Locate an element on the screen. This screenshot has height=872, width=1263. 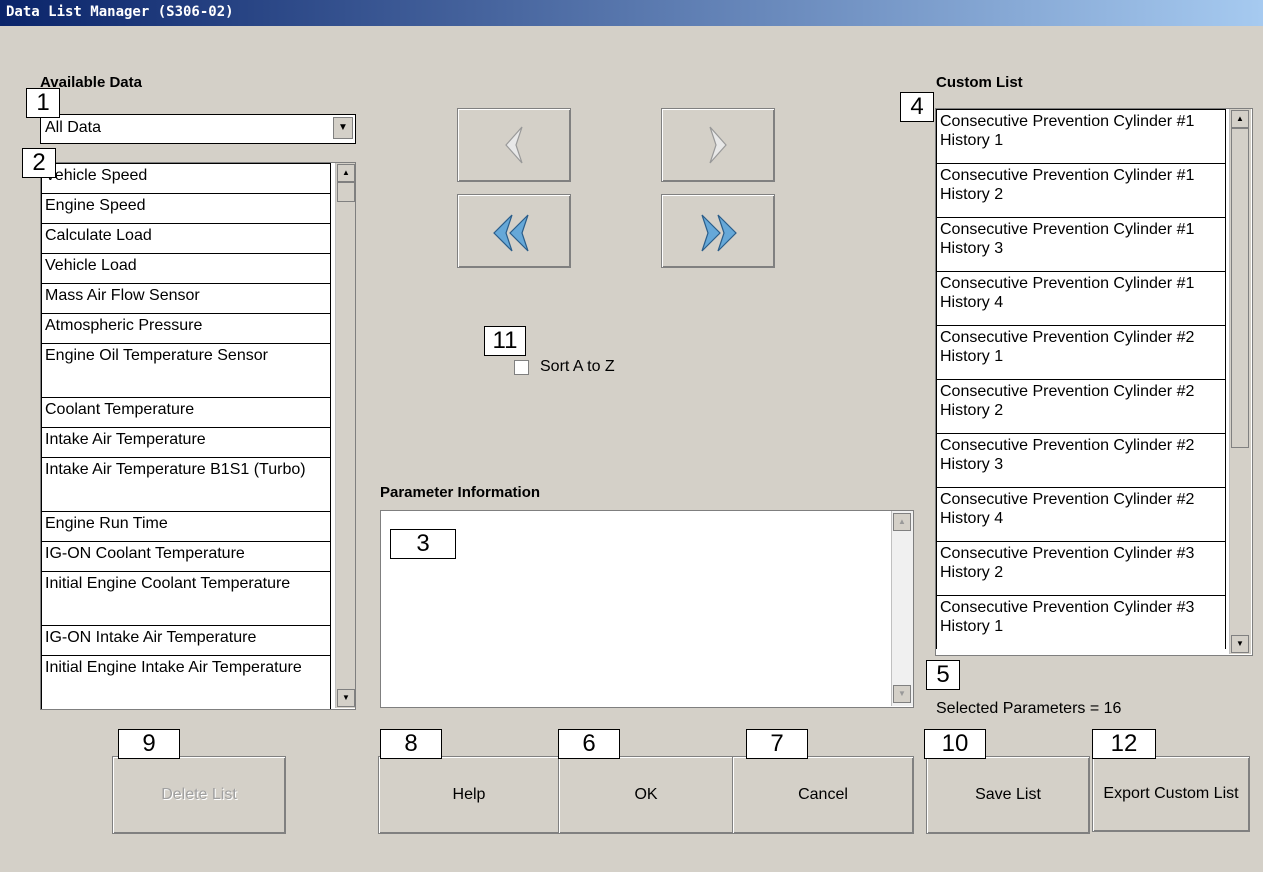
sort-checkbox is located at coordinates (521, 367).